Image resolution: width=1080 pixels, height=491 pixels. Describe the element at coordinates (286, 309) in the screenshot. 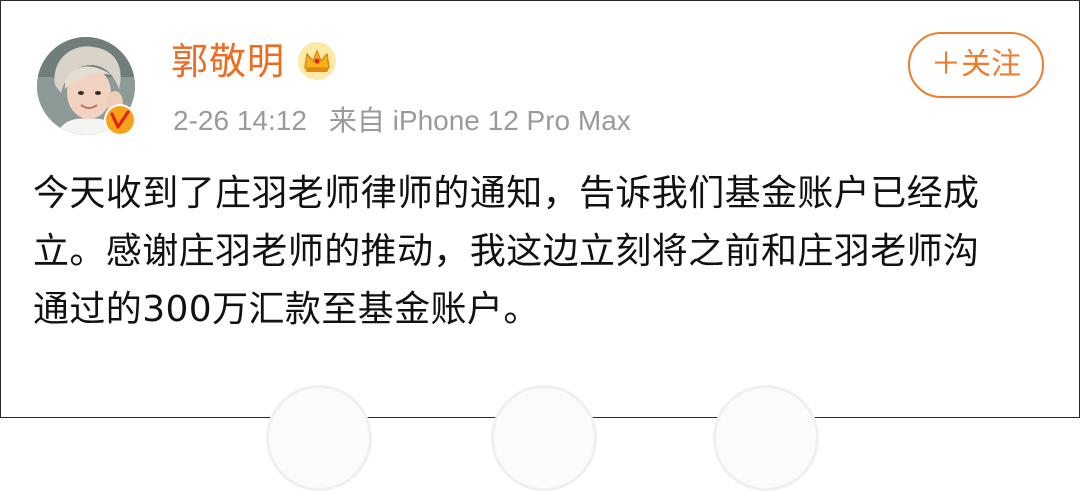

I see `post-line: 通过的300万汇款至基金账户。` at that location.